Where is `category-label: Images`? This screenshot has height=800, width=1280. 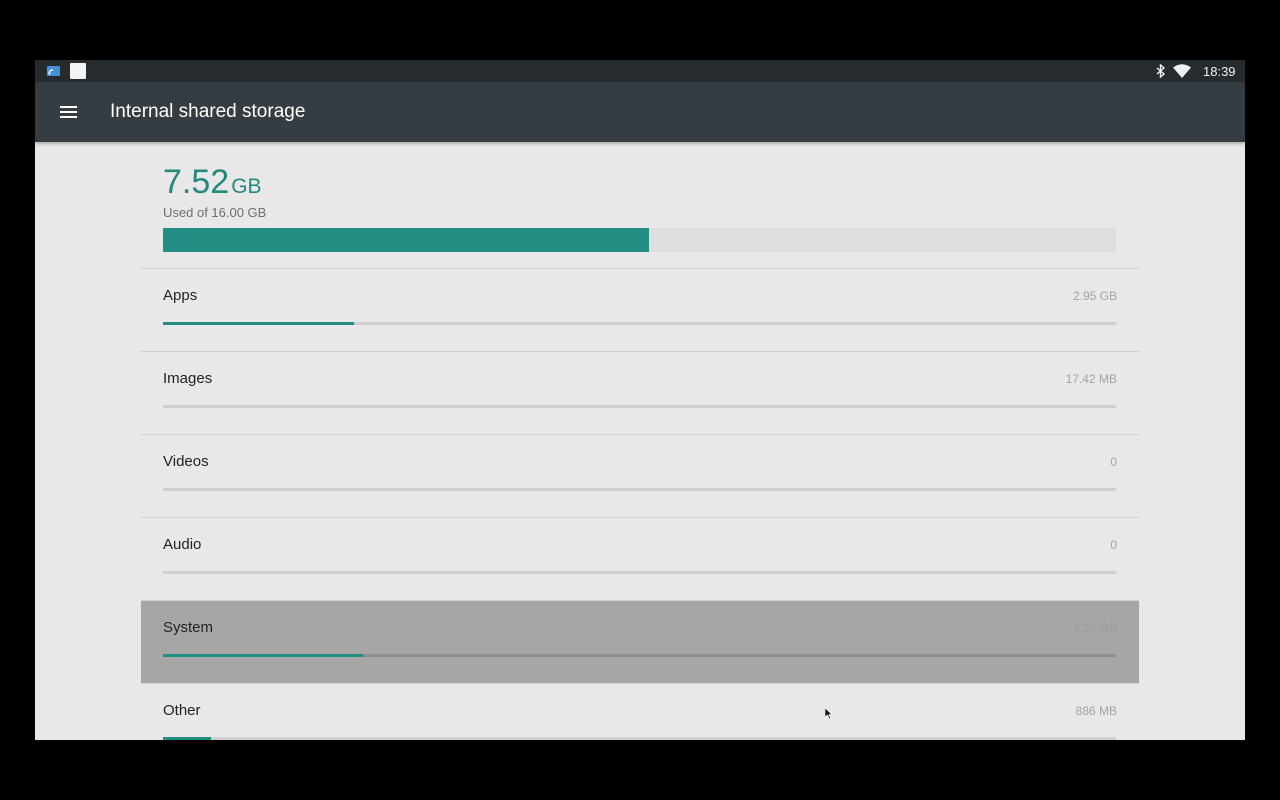 category-label: Images is located at coordinates (188, 378).